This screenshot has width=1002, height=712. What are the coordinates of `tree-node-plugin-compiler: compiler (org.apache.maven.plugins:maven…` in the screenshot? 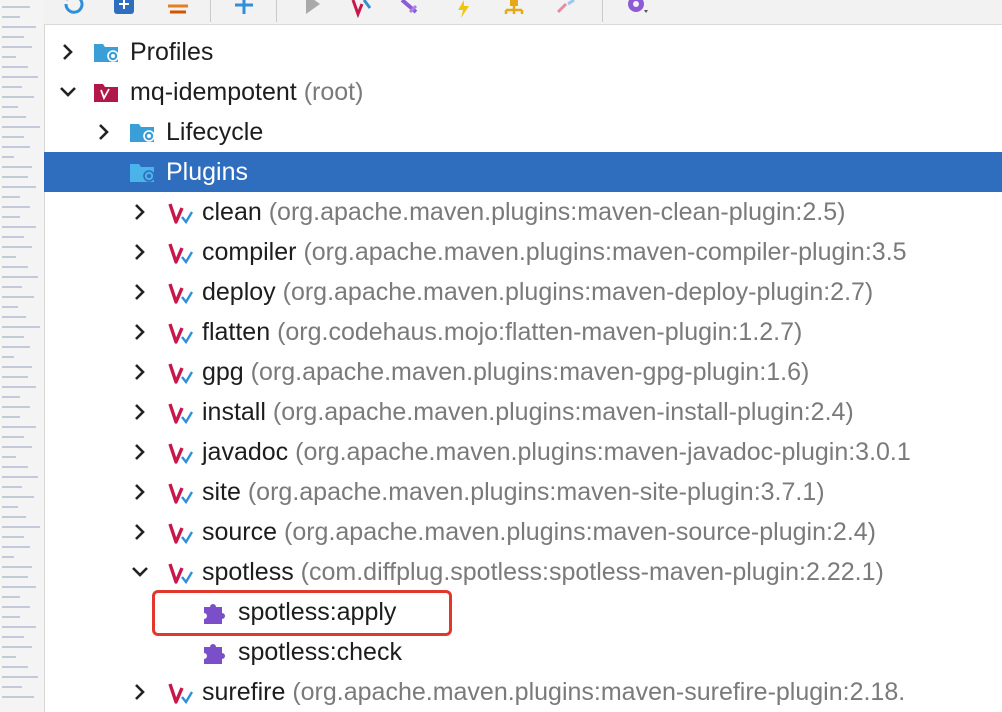 It's located at (523, 252).